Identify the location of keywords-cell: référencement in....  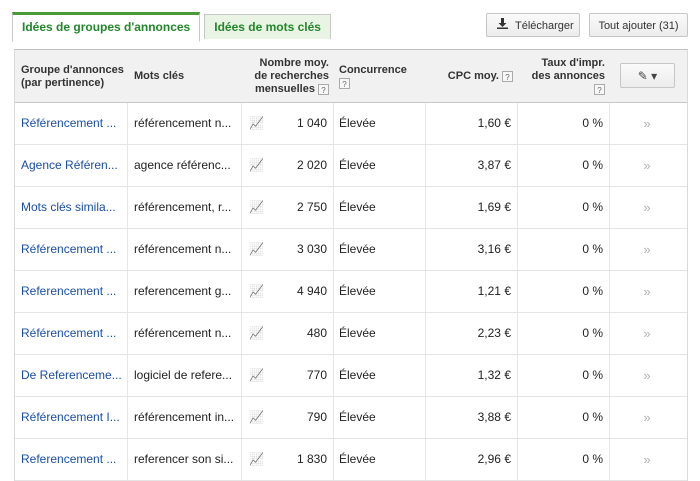
(184, 417).